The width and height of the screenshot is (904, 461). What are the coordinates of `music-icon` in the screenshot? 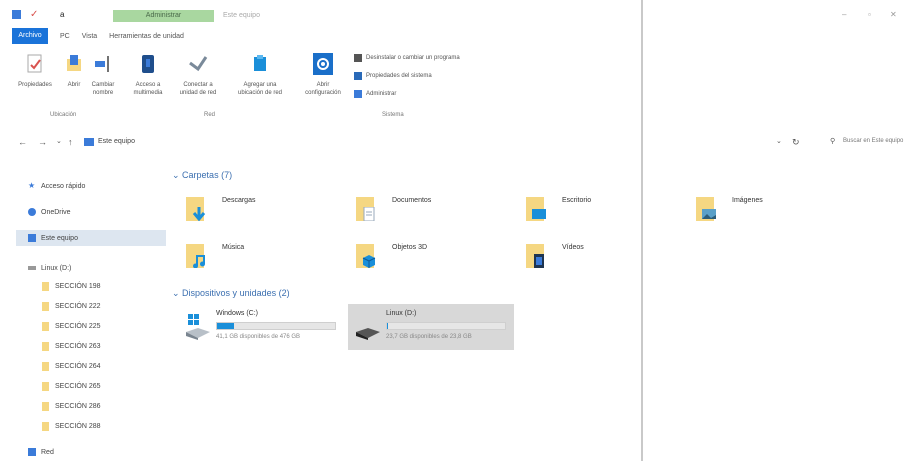 It's located at (200, 255).